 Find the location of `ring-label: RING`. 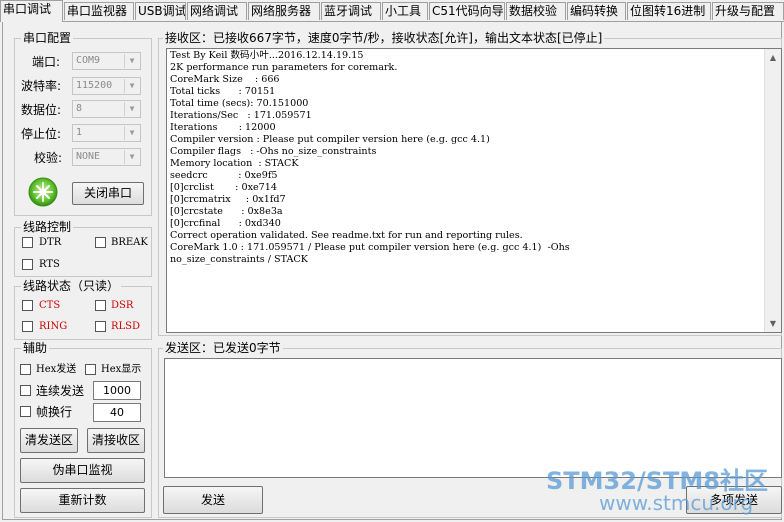

ring-label: RING is located at coordinates (53, 326).